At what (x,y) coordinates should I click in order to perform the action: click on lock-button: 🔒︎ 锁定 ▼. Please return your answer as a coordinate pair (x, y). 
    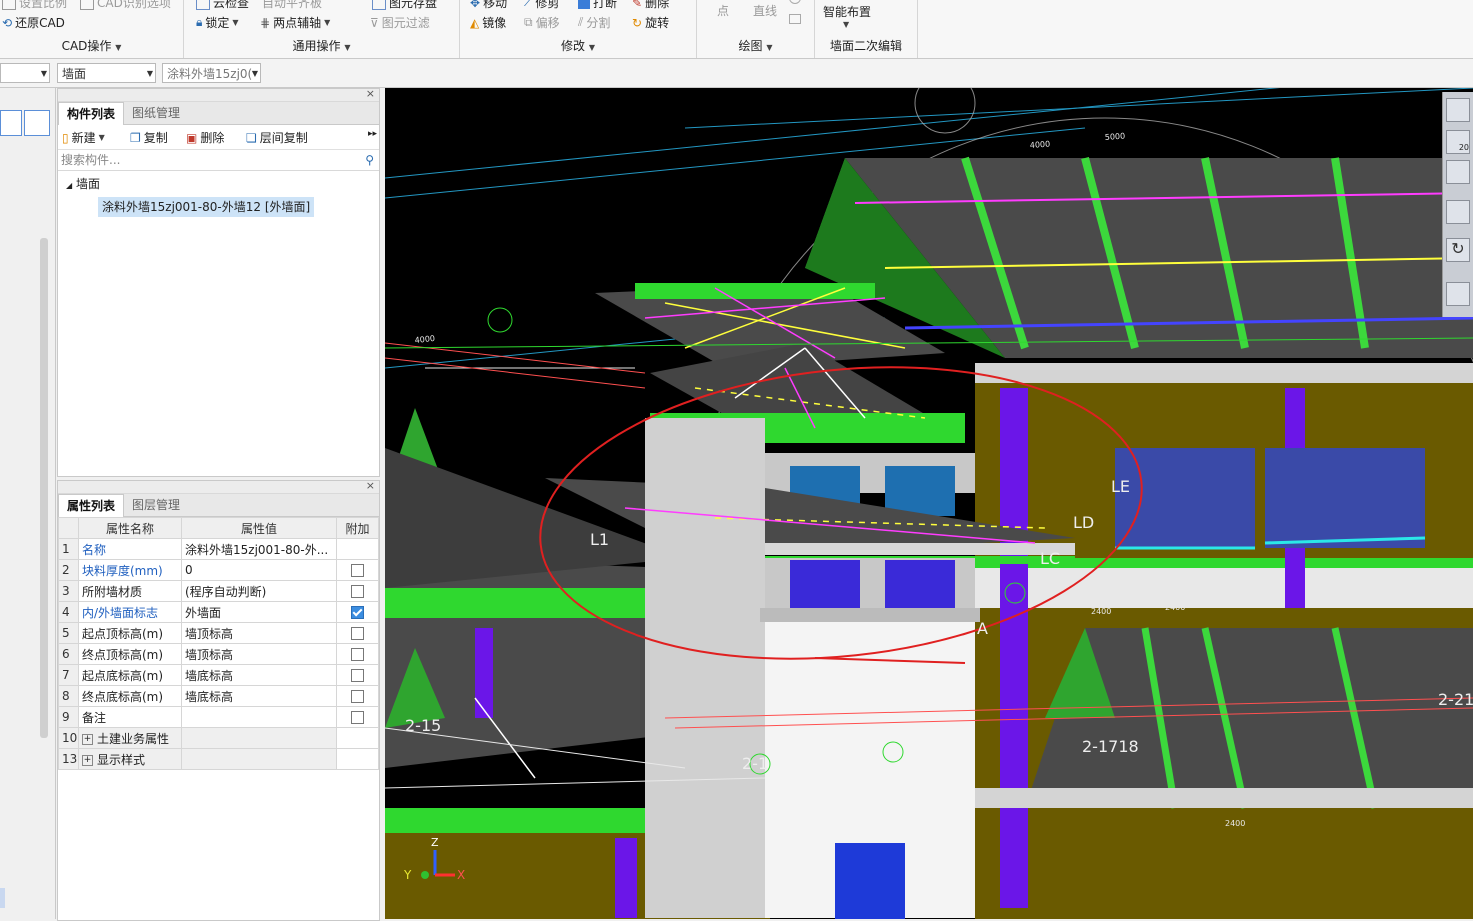
    Looking at the image, I should click on (217, 22).